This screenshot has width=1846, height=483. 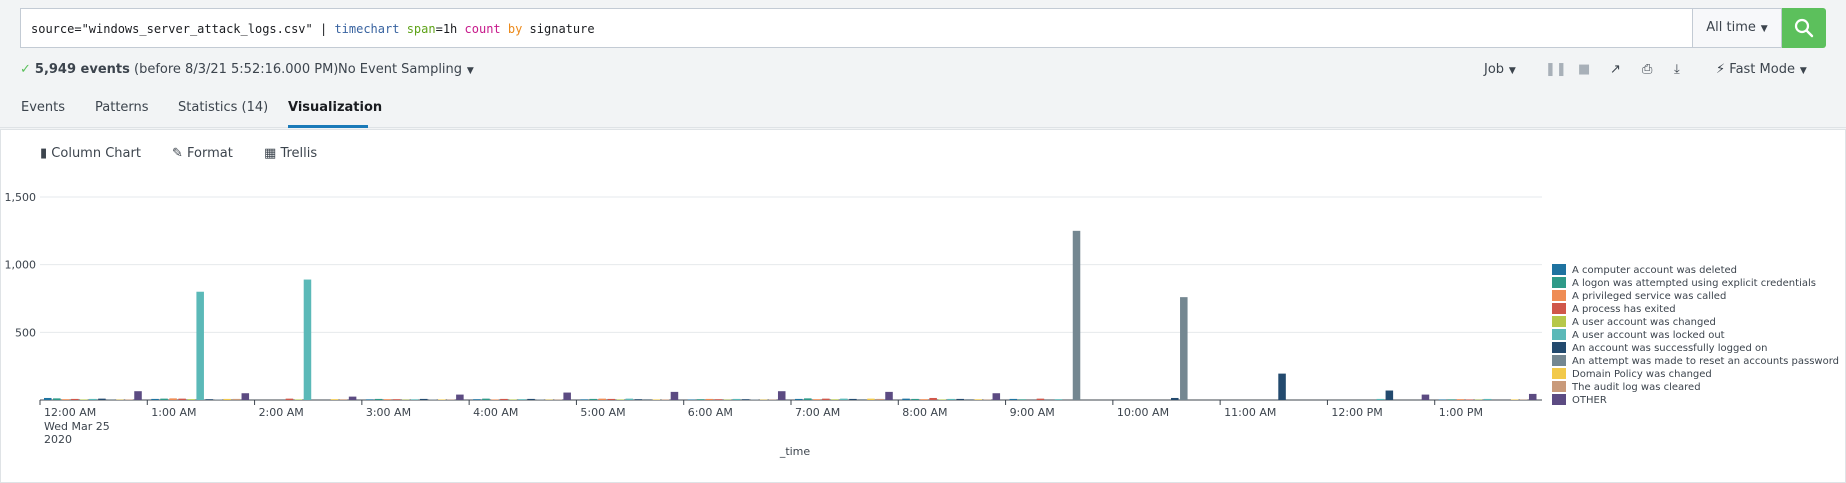 I want to click on x-tick-label: 11:00 AM, so click(x=1250, y=412).